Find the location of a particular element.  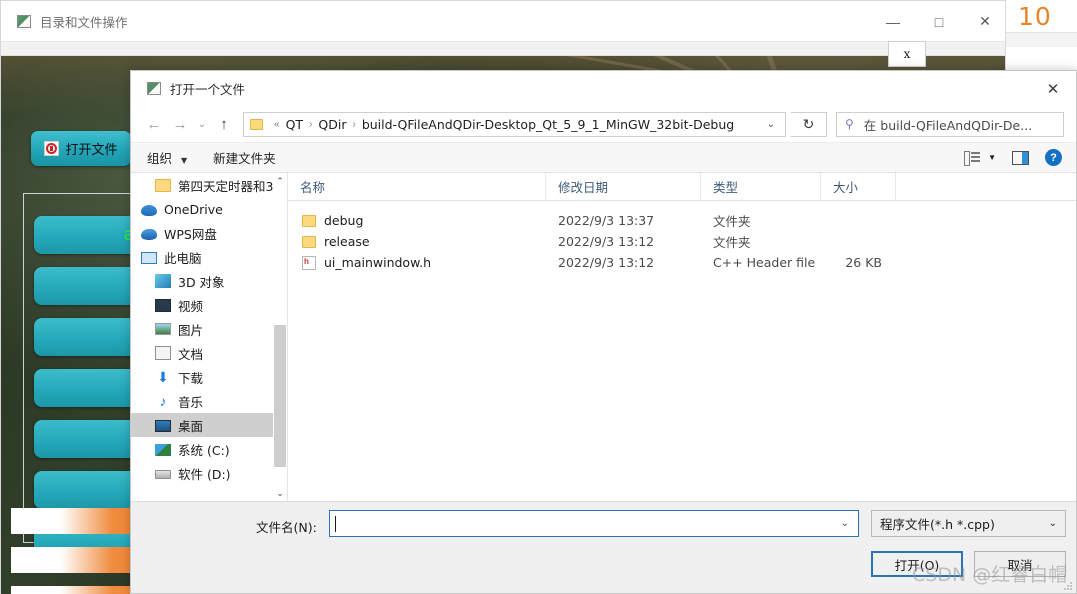

app-window-controls: — □ ✕ is located at coordinates (939, 21).